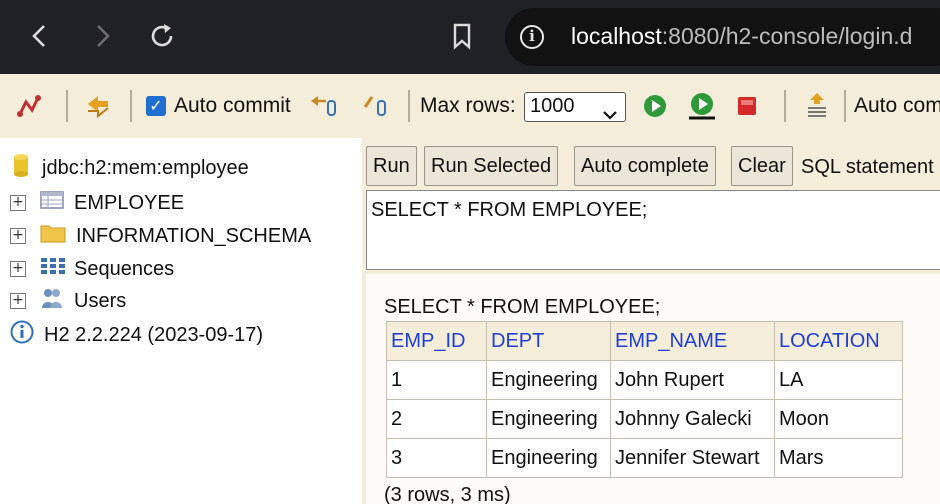 This screenshot has width=940, height=504. What do you see at coordinates (100, 300) in the screenshot?
I see `tree-item-label: Users` at bounding box center [100, 300].